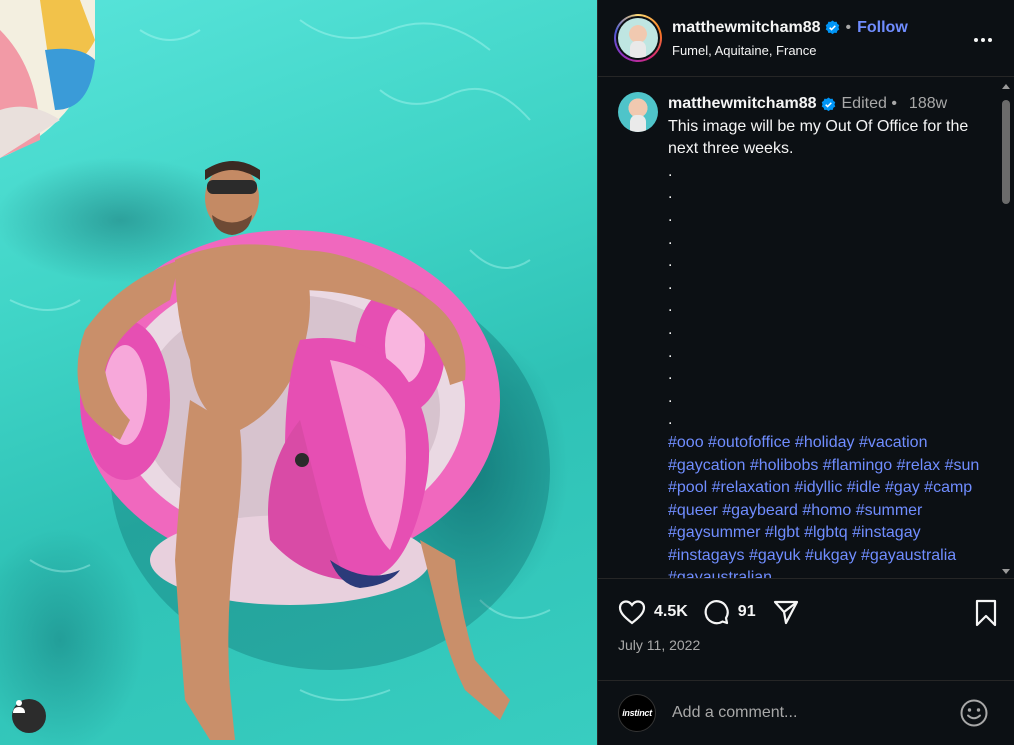  Describe the element at coordinates (638, 112) in the screenshot. I see `caption-author-avatar` at that location.